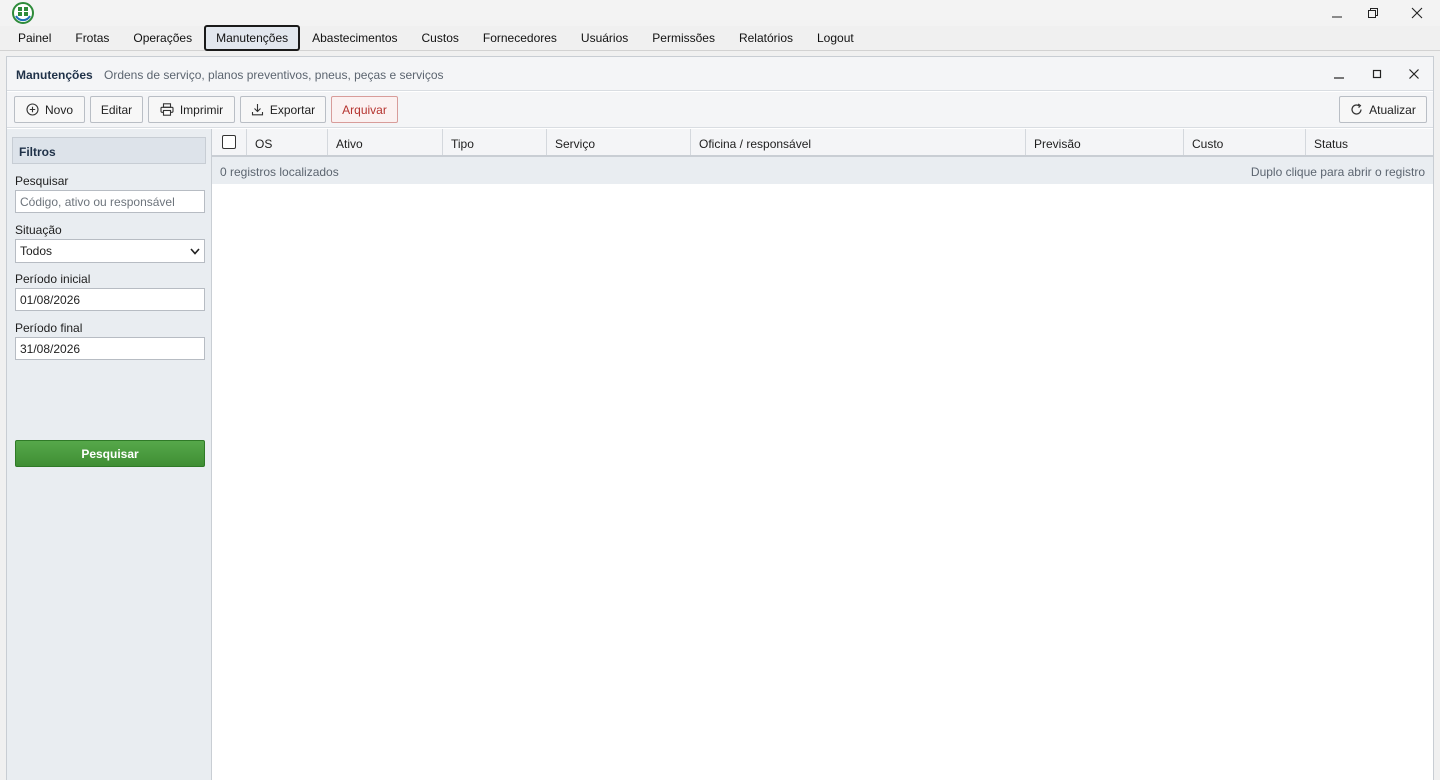 This screenshot has height=780, width=1440. I want to click on grid-hint: Duplo clique para abrir o registro, so click(1337, 172).